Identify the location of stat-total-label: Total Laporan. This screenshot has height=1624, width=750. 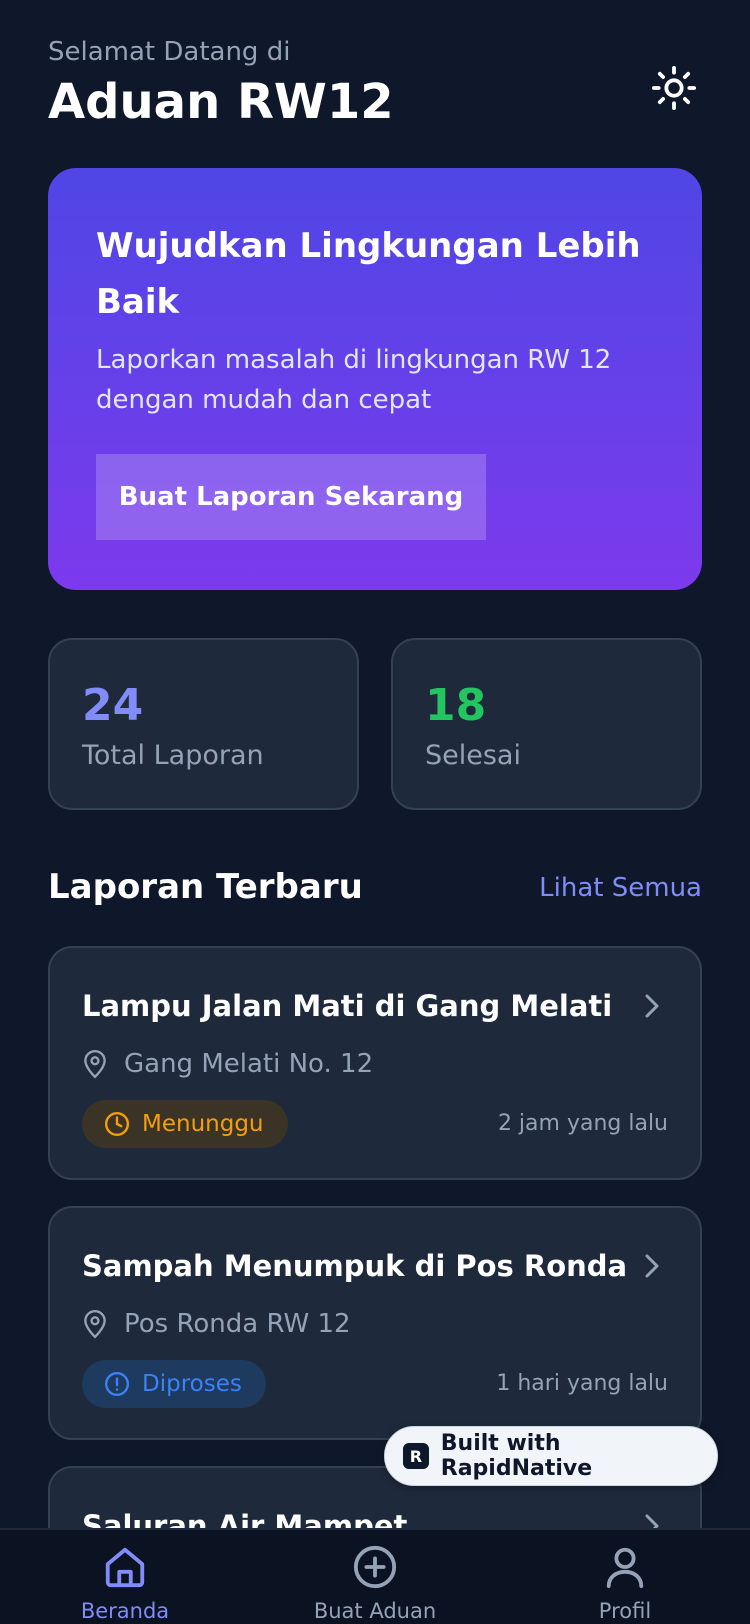
(173, 755).